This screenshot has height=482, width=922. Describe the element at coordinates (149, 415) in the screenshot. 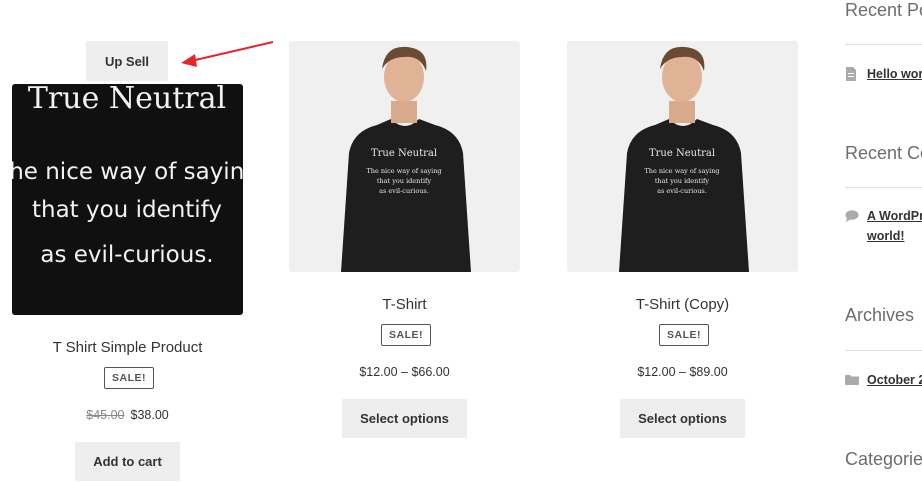

I see `sale-price: $38.00` at that location.